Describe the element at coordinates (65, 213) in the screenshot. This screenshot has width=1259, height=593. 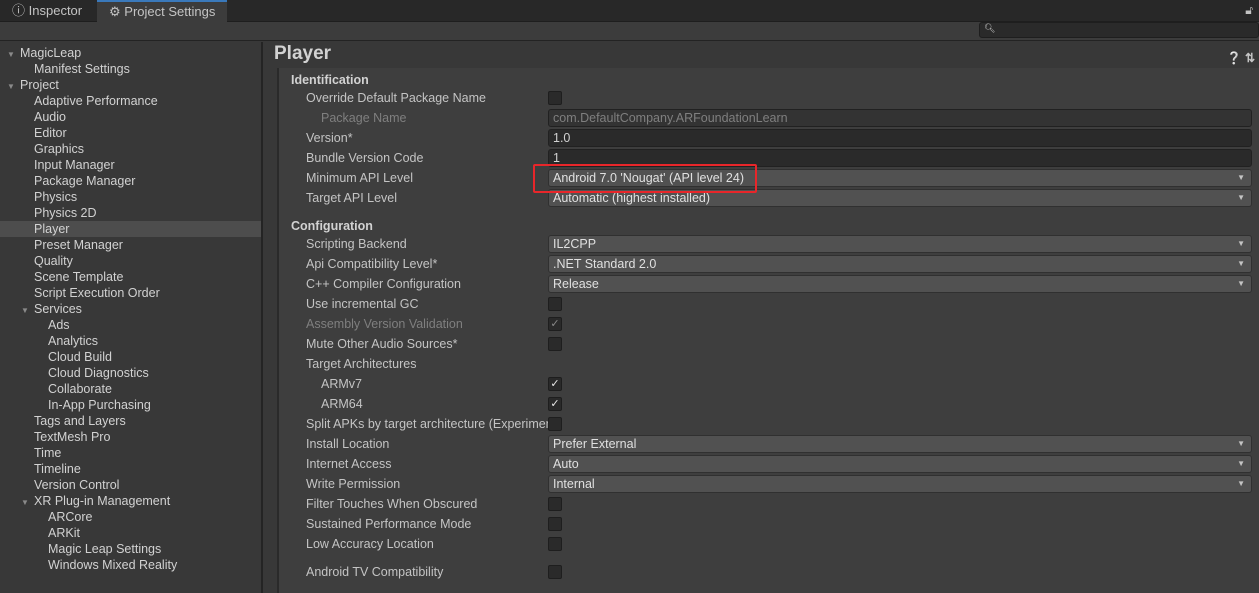
I see `sidebar-item-label: Physics 2D` at that location.